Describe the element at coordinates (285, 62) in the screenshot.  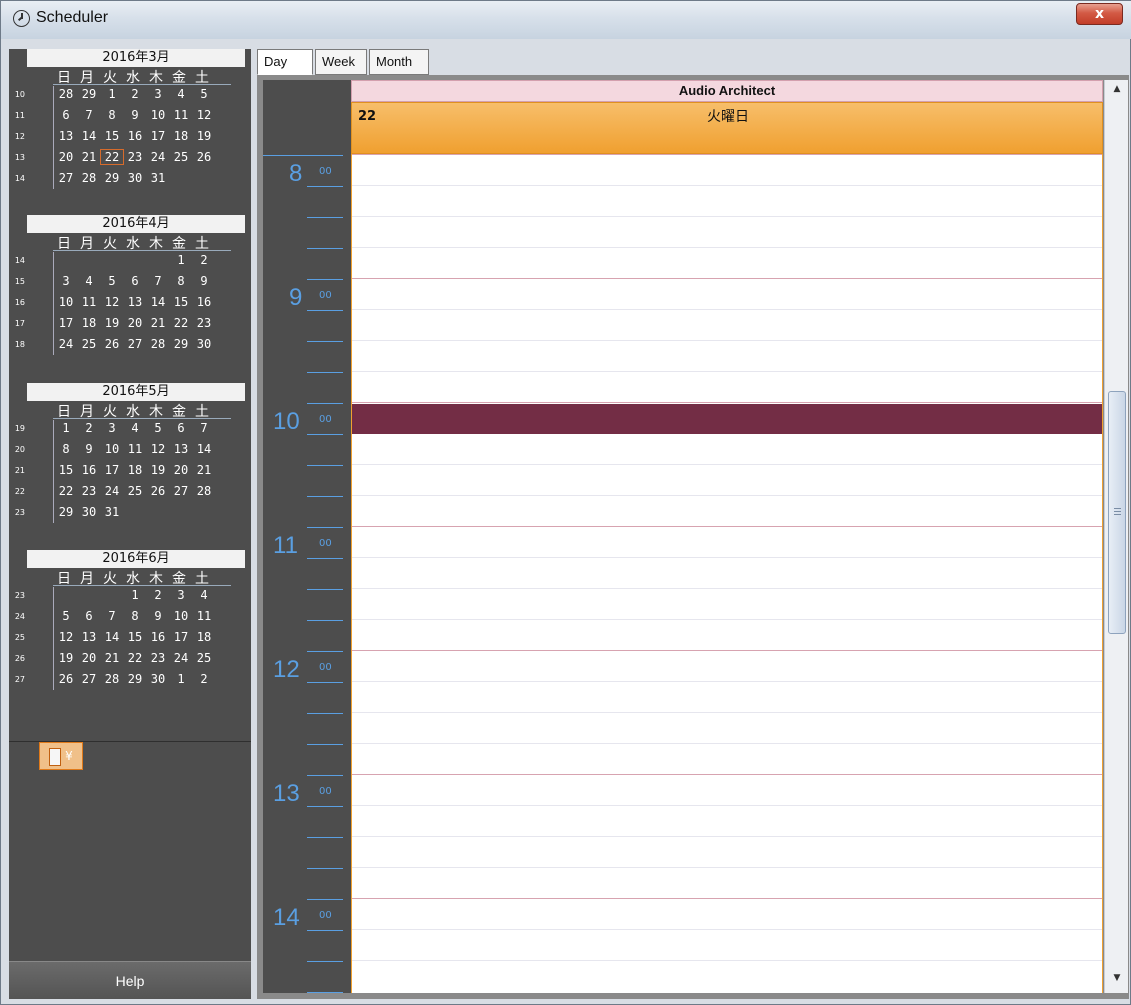
I see `tab-day: Day` at that location.